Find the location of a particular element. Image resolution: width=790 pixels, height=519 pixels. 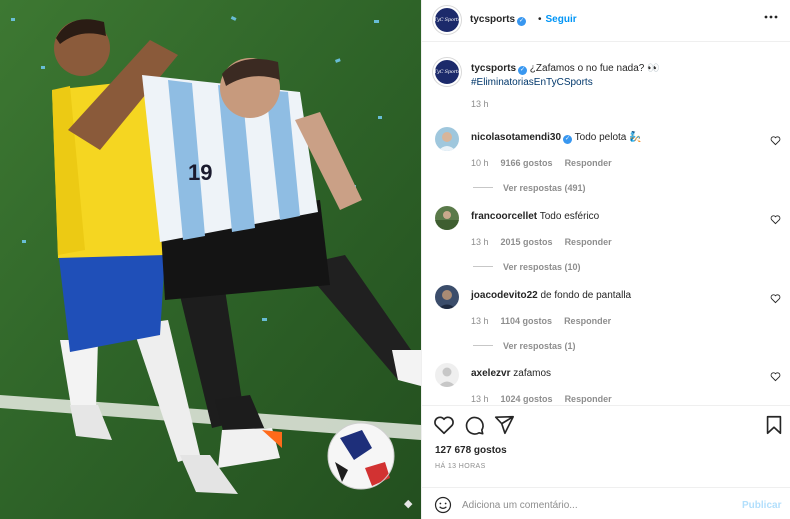

emoji-icon is located at coordinates (443, 505).